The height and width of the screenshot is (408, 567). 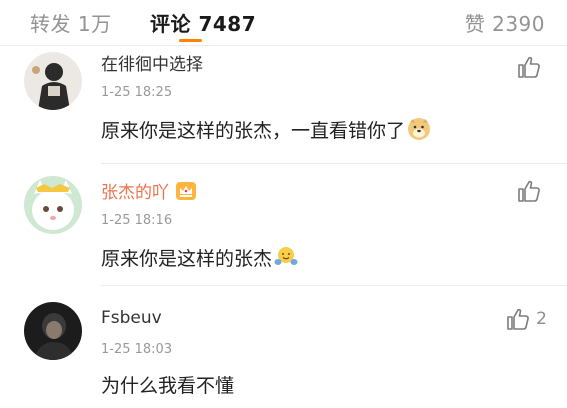 What do you see at coordinates (137, 92) in the screenshot?
I see `comment-time: 1-25 18:25` at bounding box center [137, 92].